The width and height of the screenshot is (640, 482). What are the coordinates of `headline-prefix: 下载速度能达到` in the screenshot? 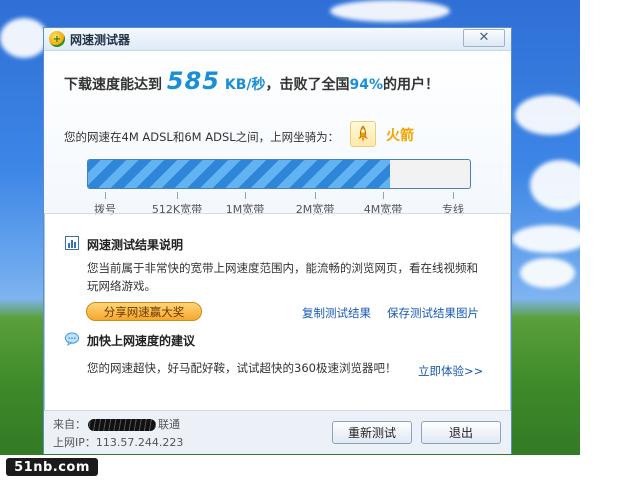 It's located at (113, 85).